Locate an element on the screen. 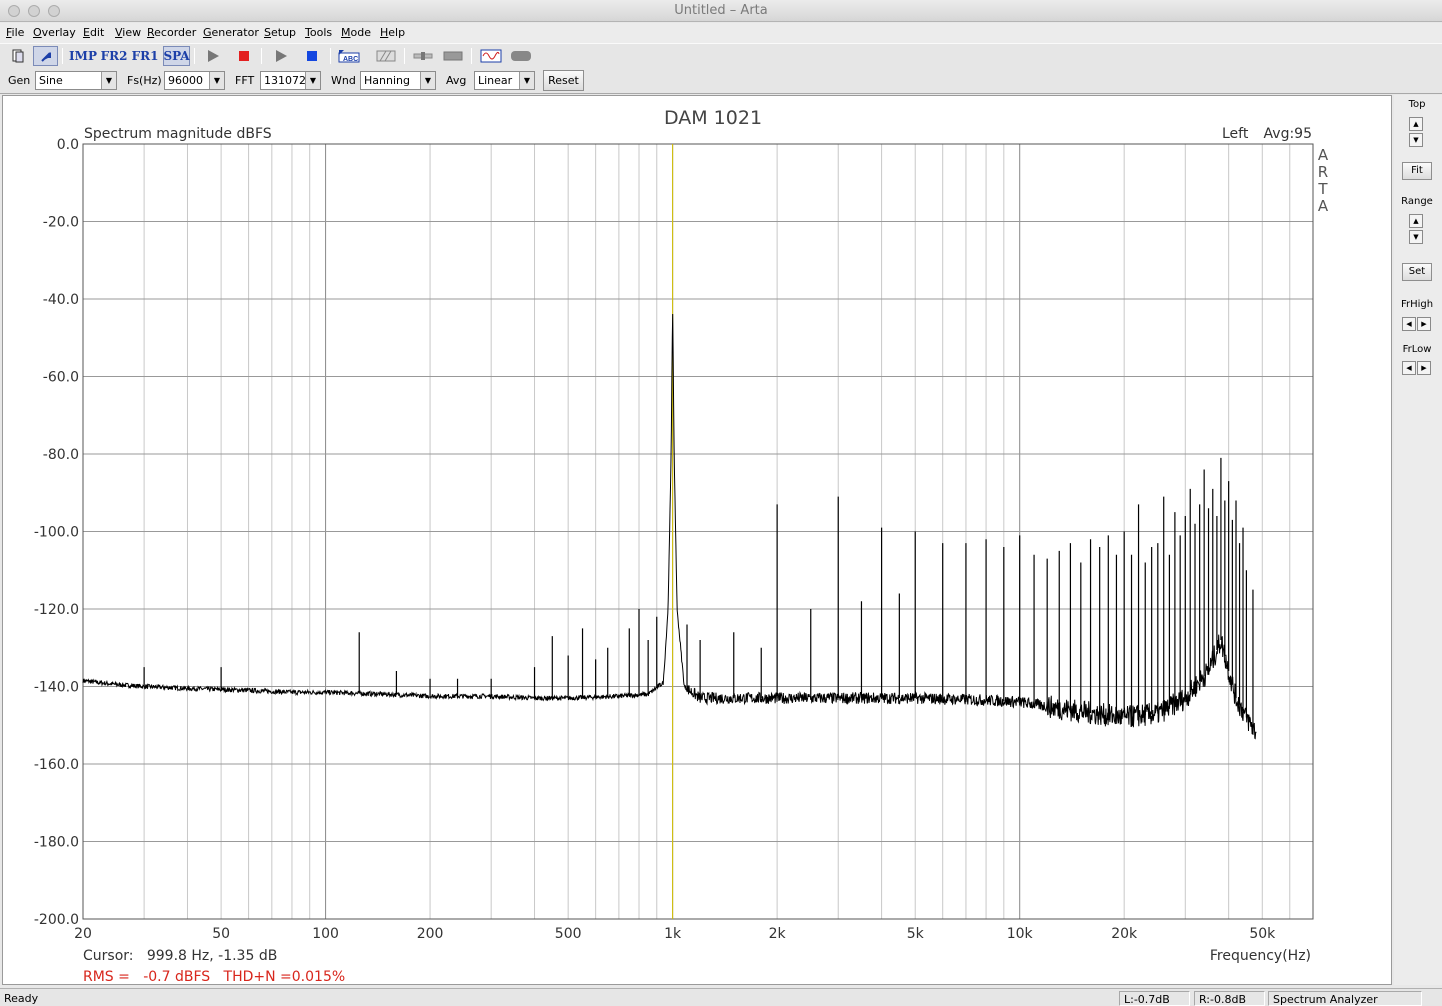  rounded-gray-icon is located at coordinates (520, 56).